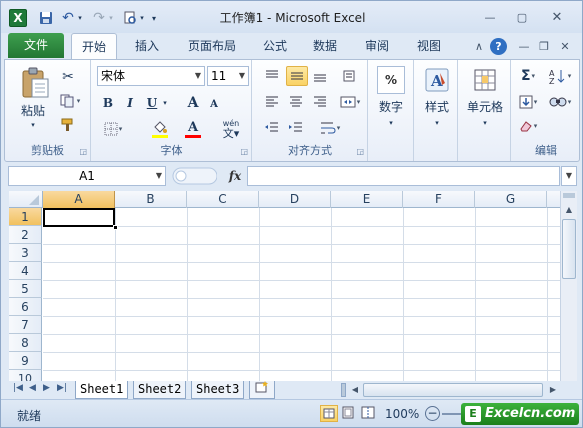 The height and width of the screenshot is (428, 583). Describe the element at coordinates (360, 151) in the screenshot. I see `alignment-launcher-icon: ◲` at that location.